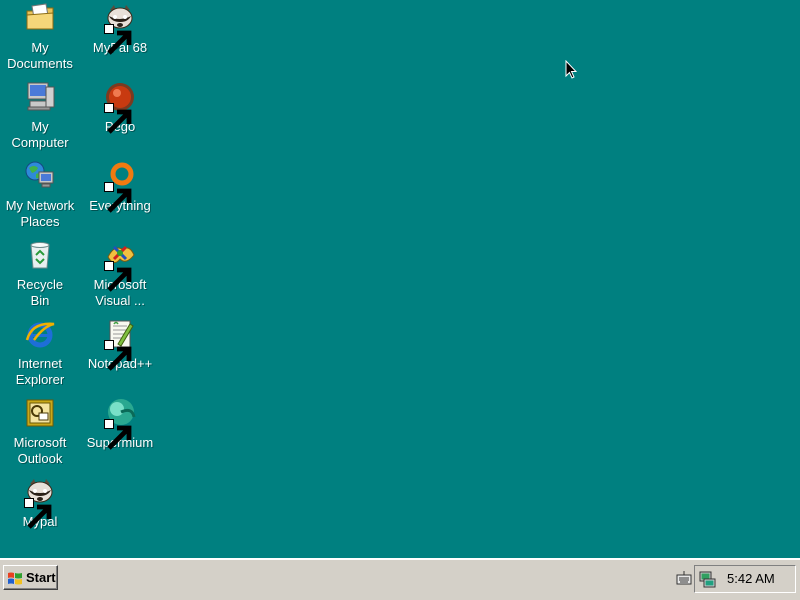 The width and height of the screenshot is (800, 600). What do you see at coordinates (40, 176) in the screenshot?
I see `network-globe-icon` at bounding box center [40, 176].